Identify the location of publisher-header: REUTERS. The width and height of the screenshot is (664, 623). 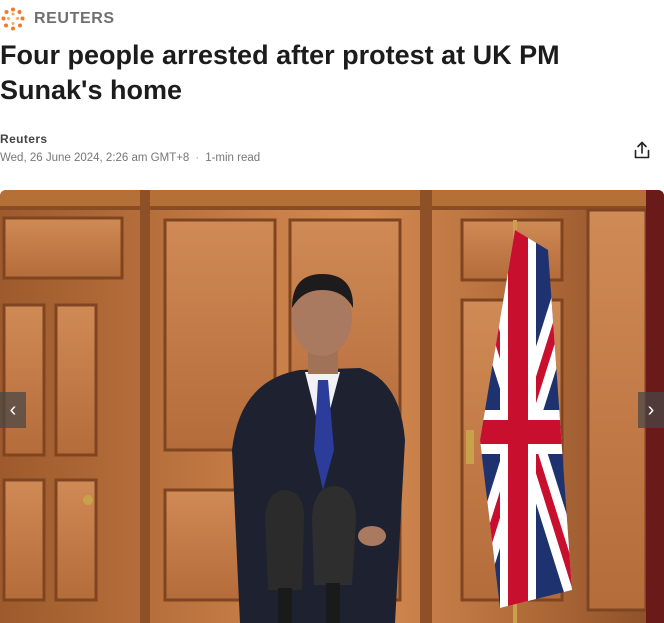
(57, 19).